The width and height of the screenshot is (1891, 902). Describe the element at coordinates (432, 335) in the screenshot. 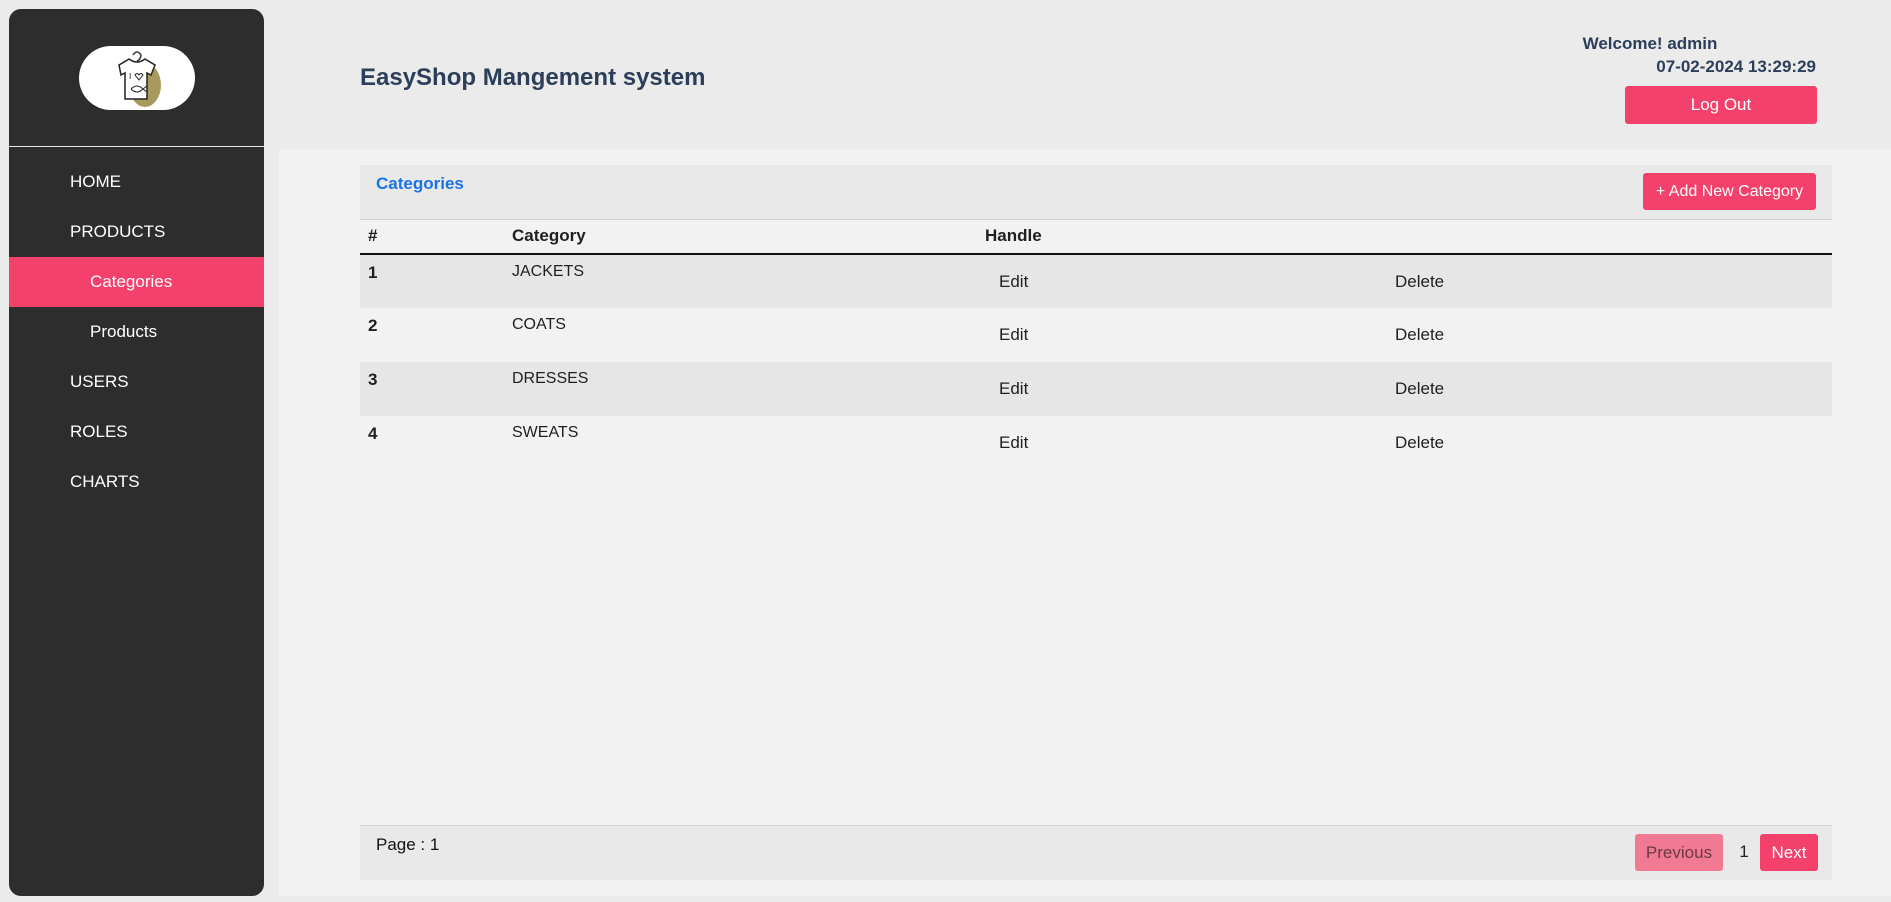

I see `row-number: 2` at that location.